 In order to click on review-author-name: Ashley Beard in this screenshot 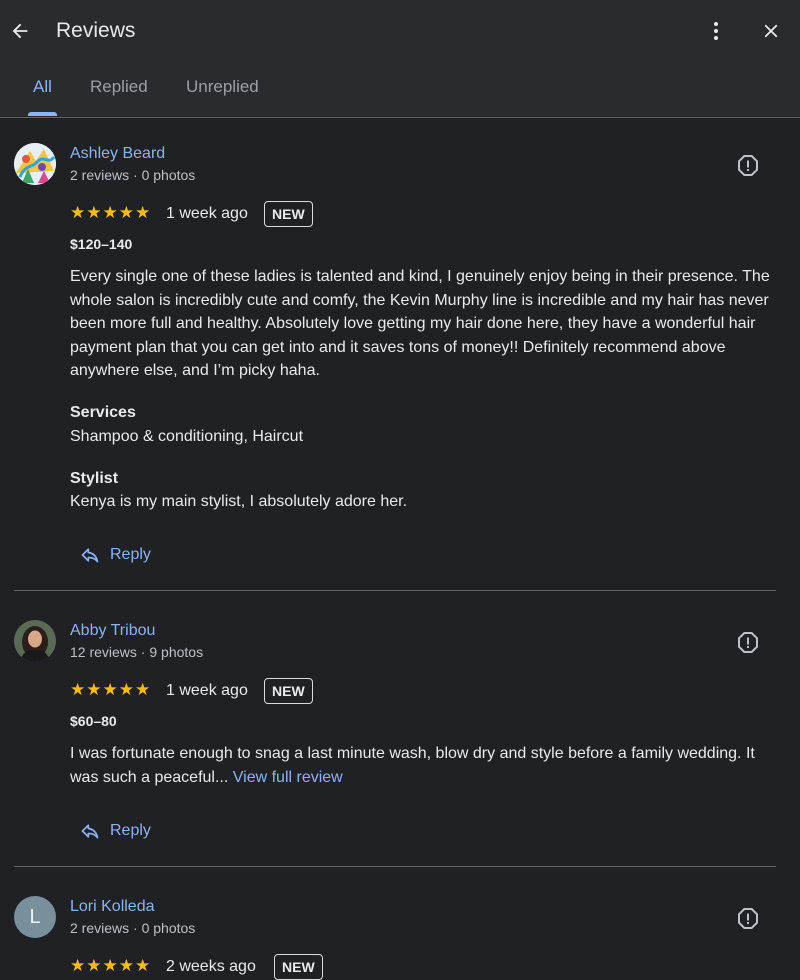, I will do `click(117, 154)`.